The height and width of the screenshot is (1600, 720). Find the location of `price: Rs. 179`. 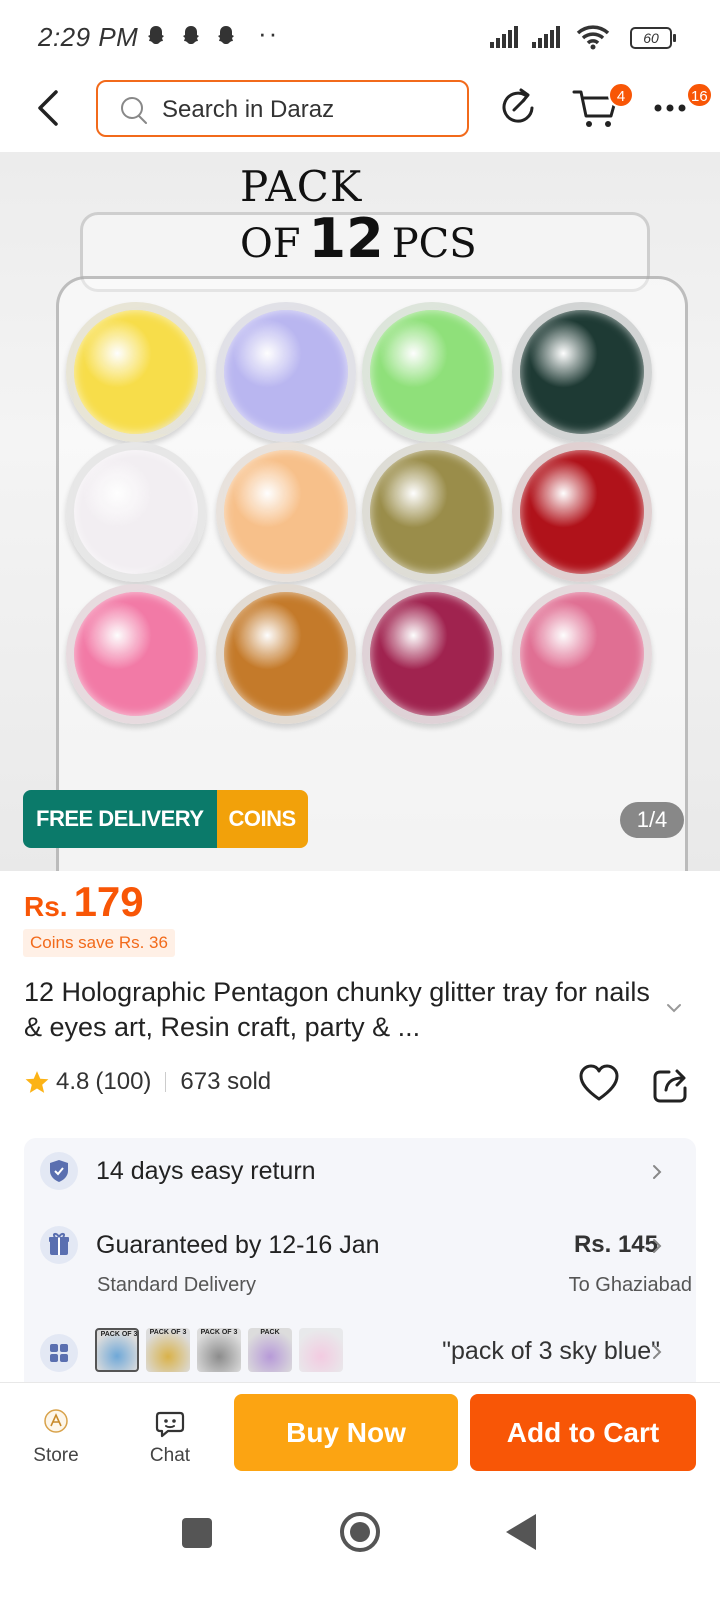

price: Rs. 179 is located at coordinates (84, 902).